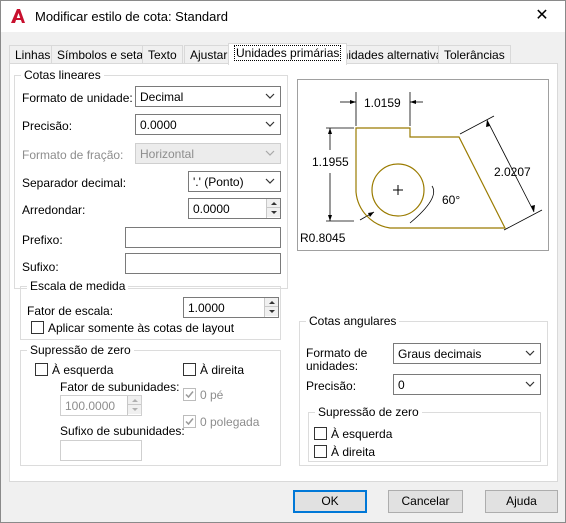 This screenshot has width=566, height=523. I want to click on title-bar: Modificar estilo de cota: Standard ✕, so click(283, 16).